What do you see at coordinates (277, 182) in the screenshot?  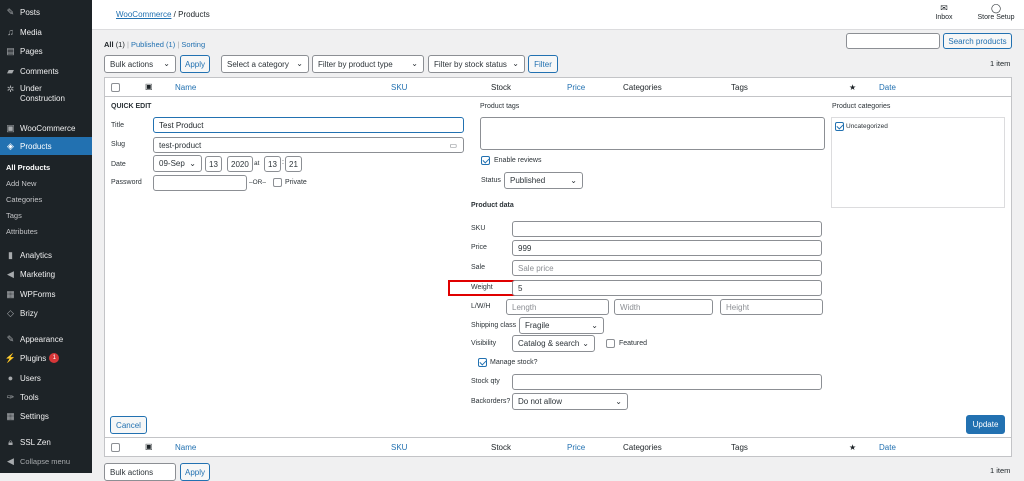 I see `private-checkbox` at bounding box center [277, 182].